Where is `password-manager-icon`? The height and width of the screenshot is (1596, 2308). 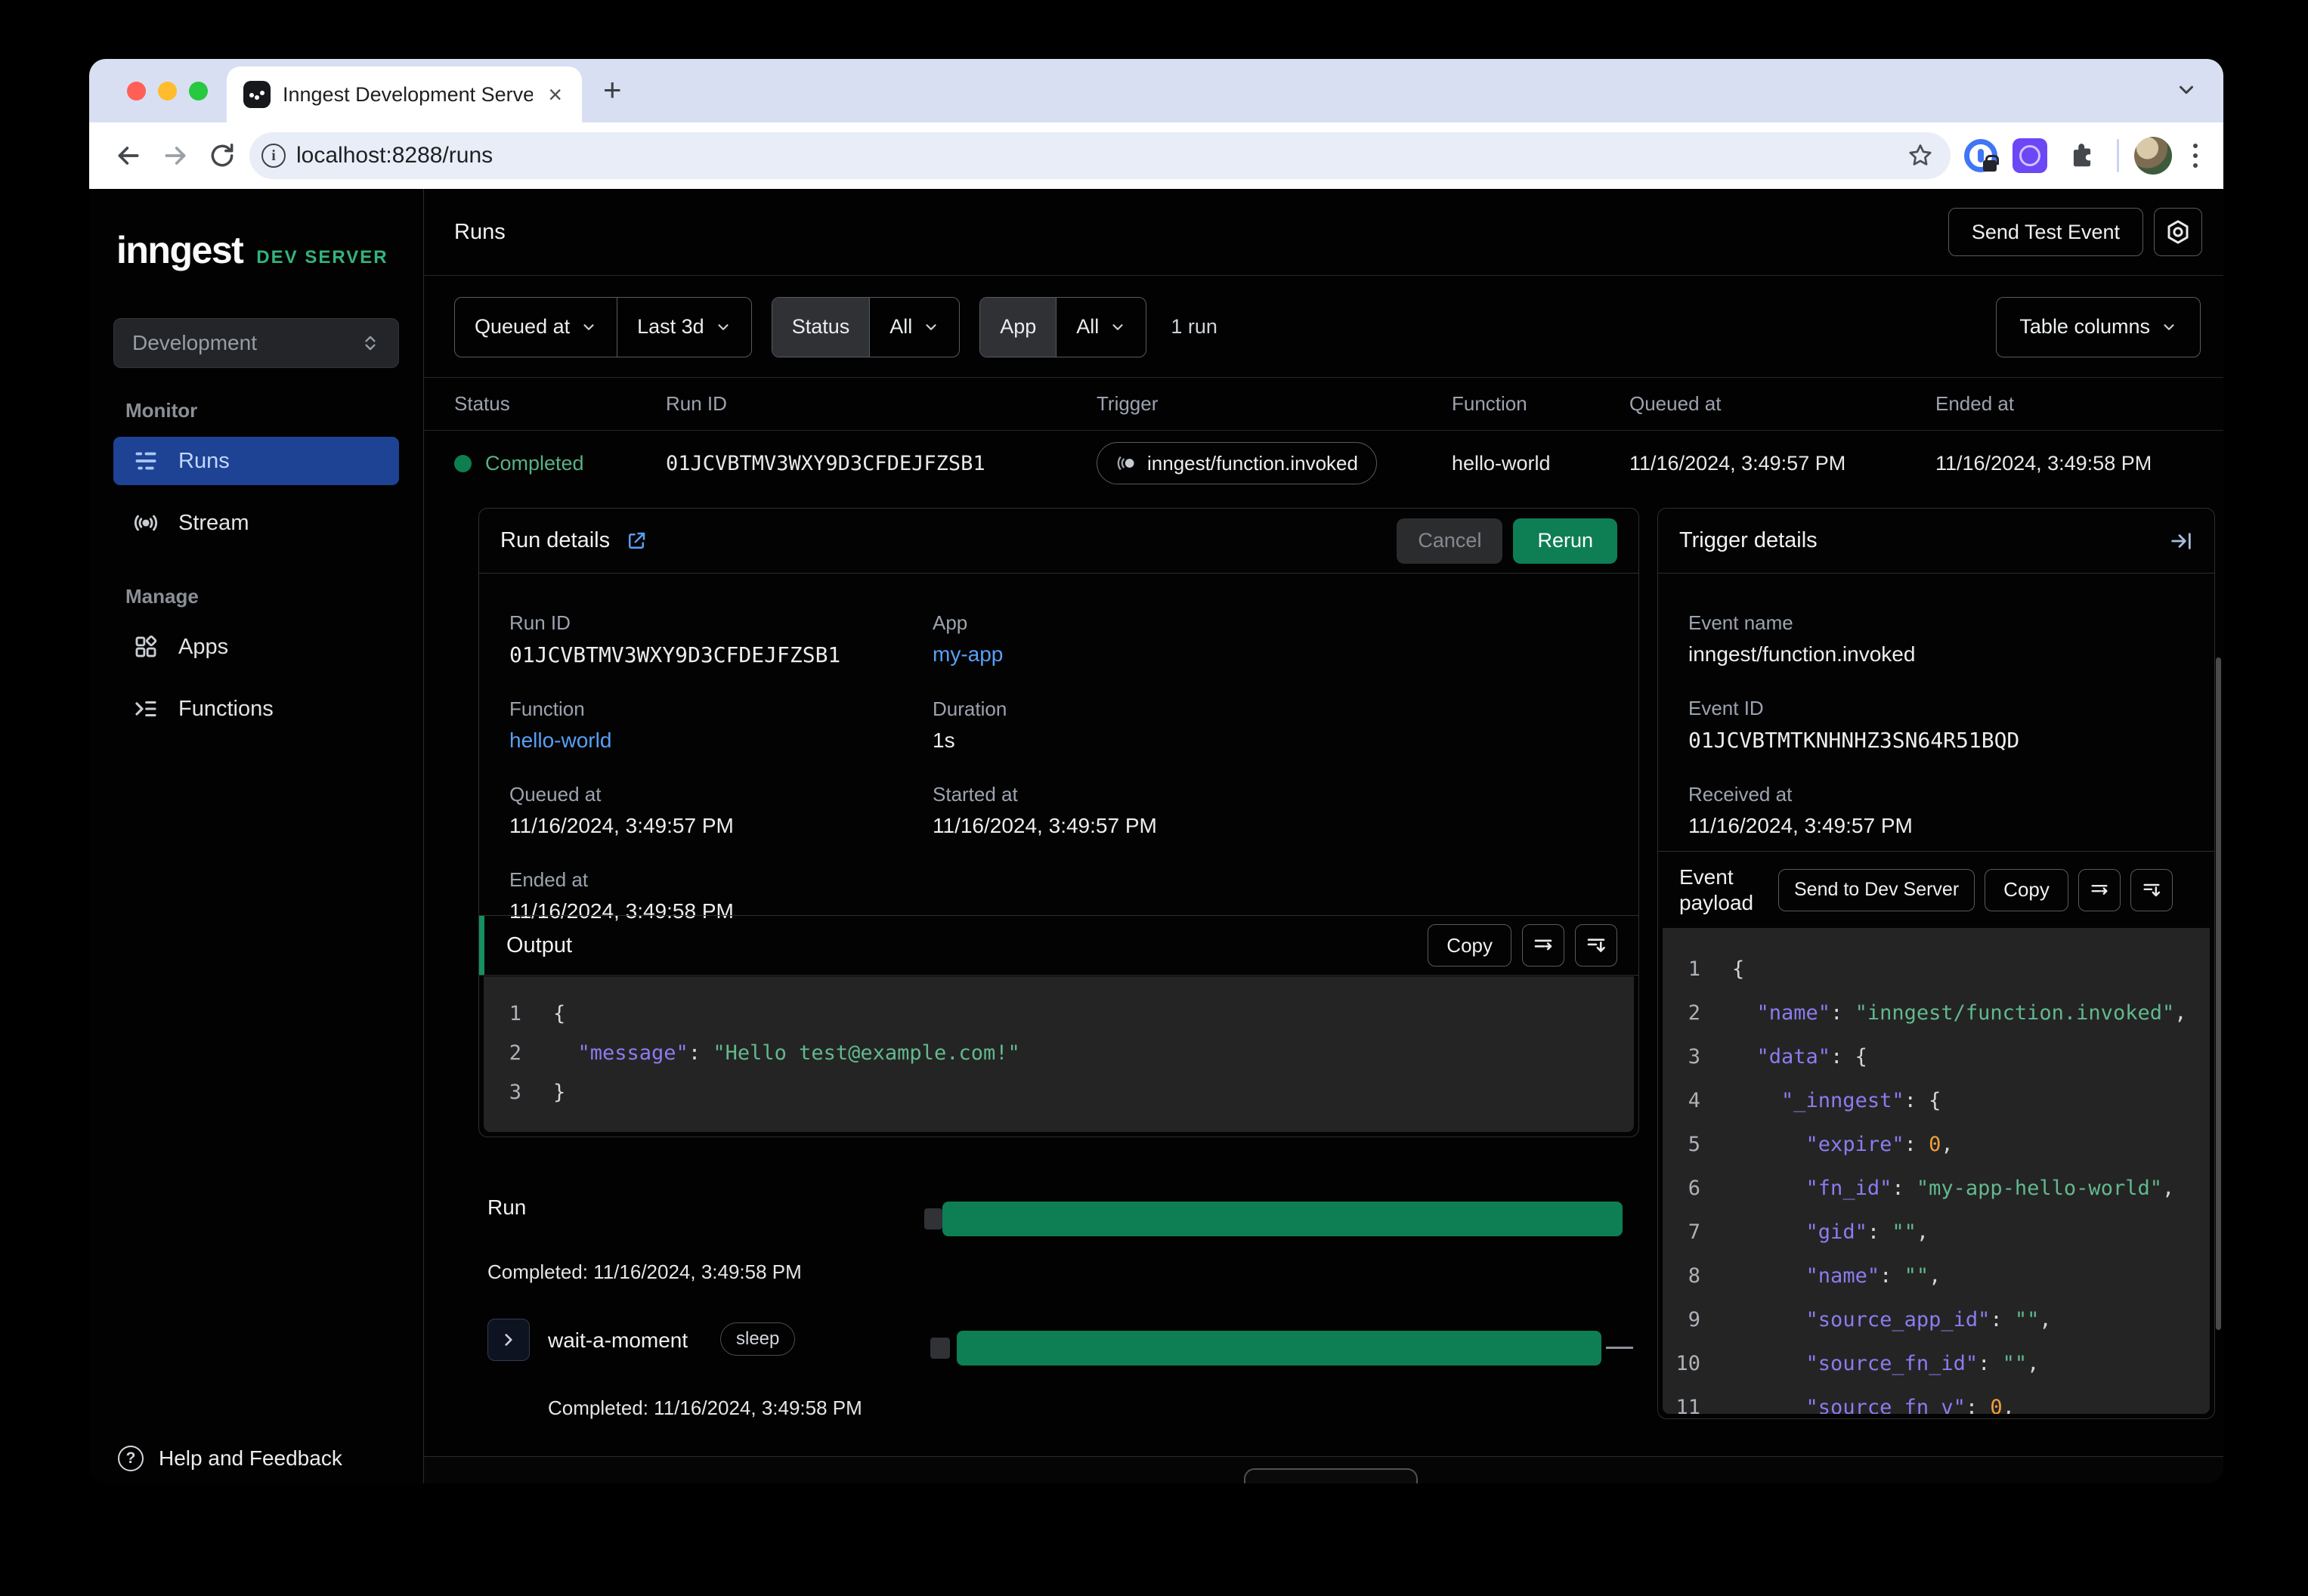
password-manager-icon is located at coordinates (1981, 155).